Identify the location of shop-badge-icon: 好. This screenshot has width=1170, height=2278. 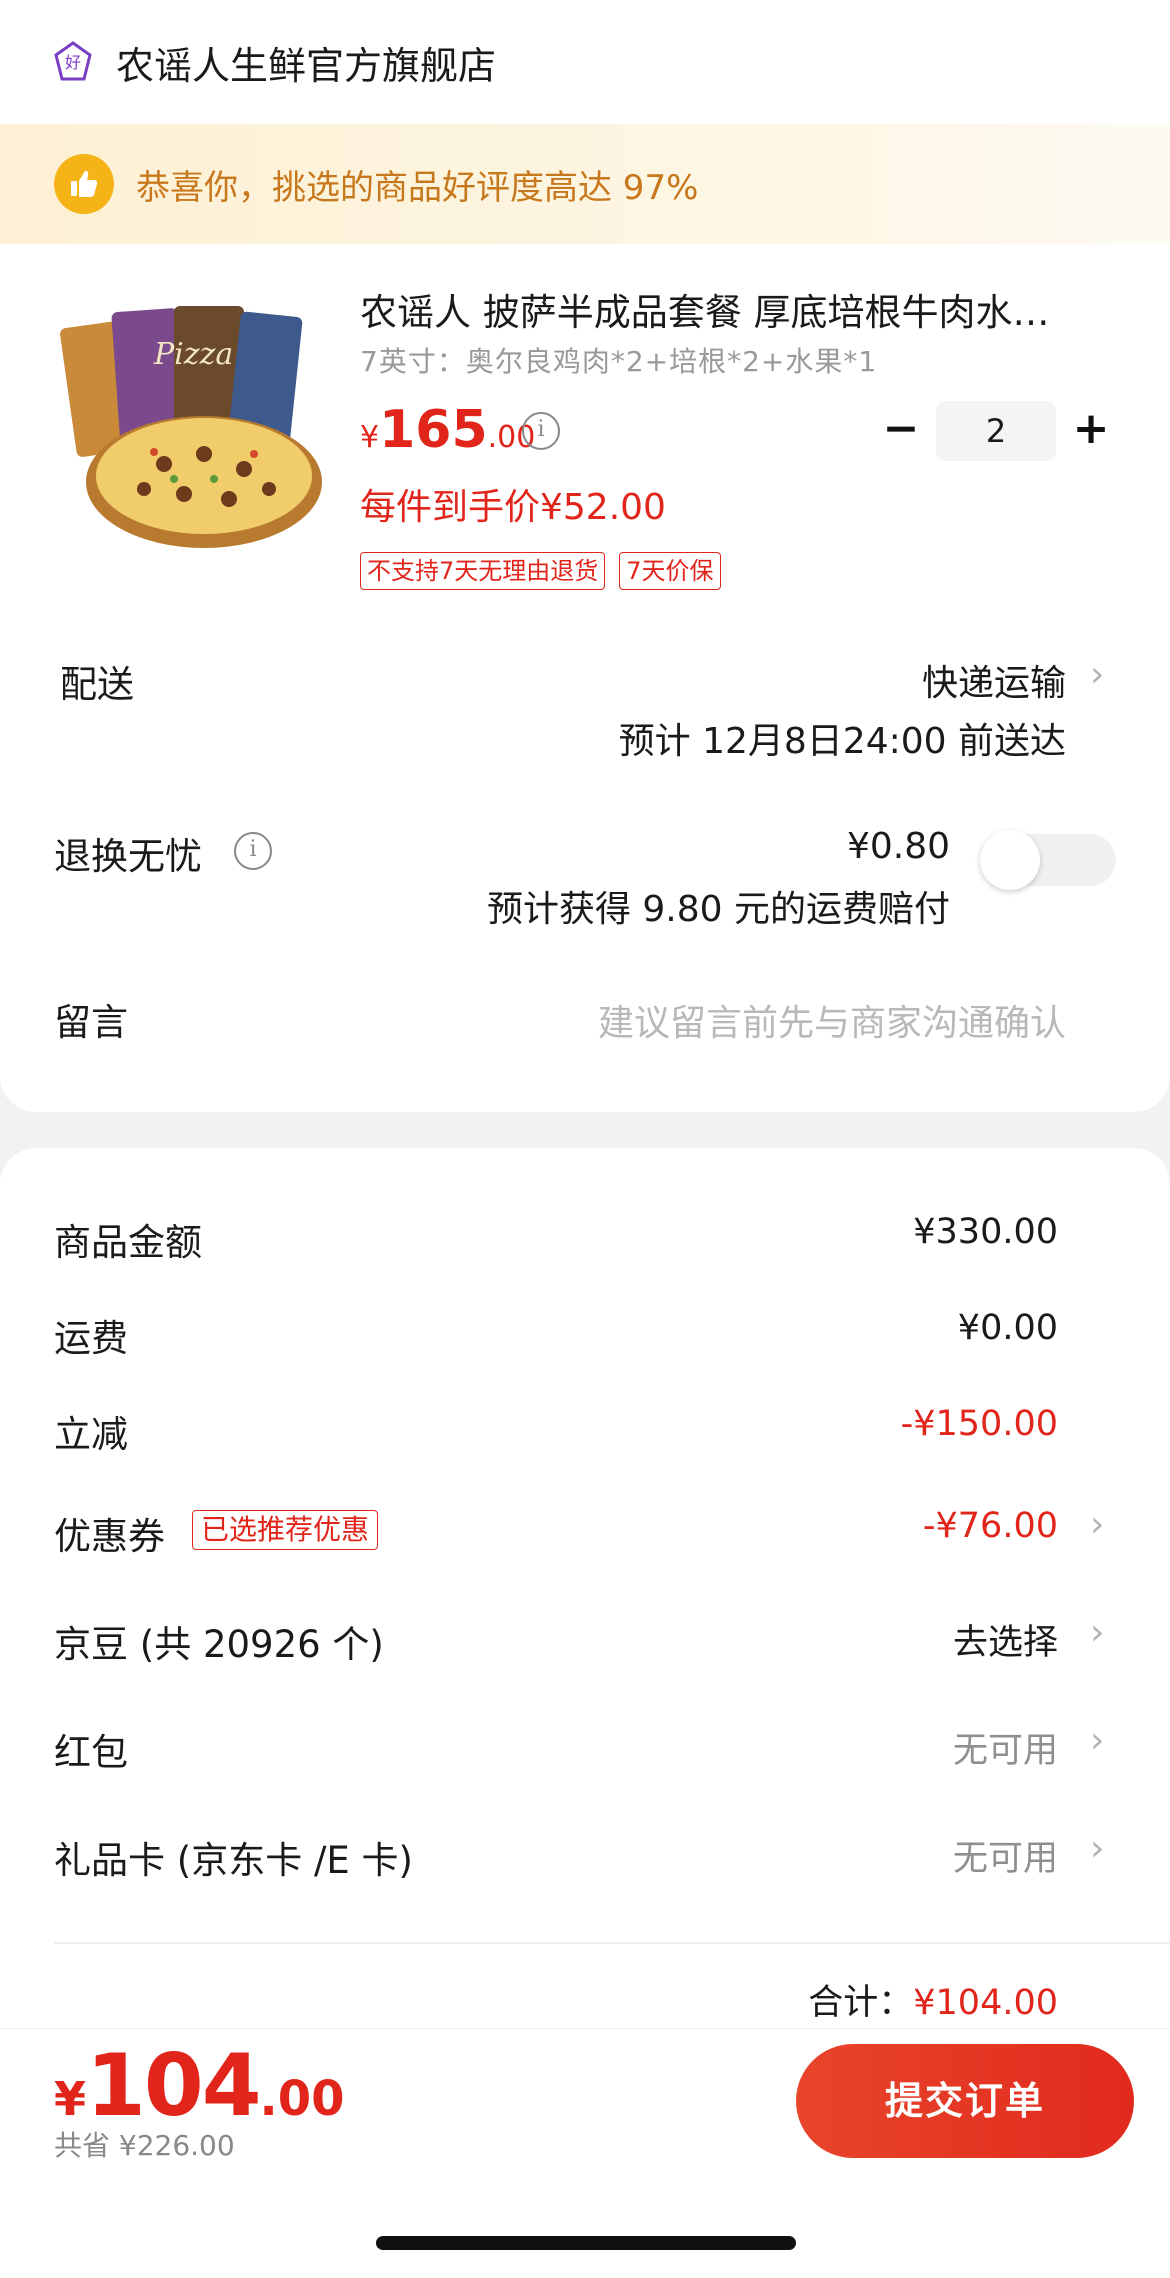
(73, 62).